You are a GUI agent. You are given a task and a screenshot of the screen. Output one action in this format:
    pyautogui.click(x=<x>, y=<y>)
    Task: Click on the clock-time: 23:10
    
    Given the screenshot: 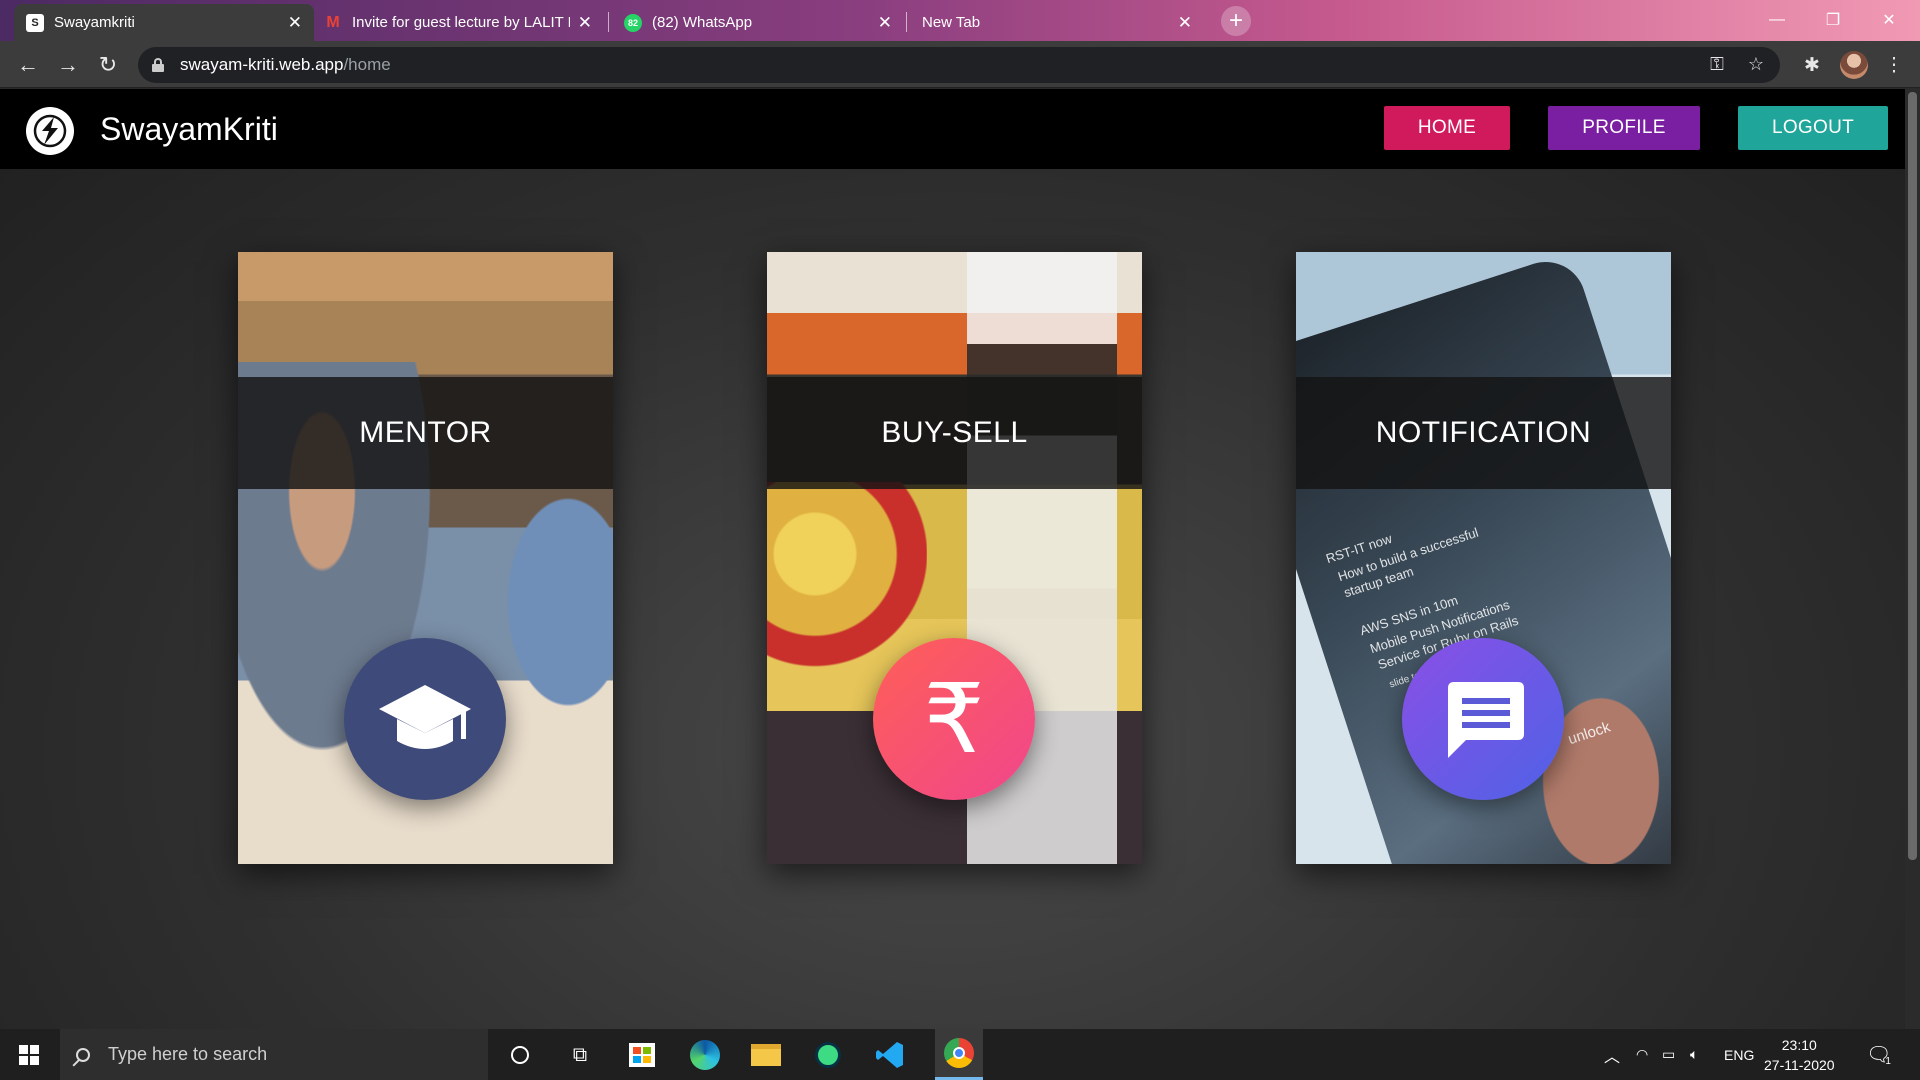 What is the action you would take?
    pyautogui.click(x=1799, y=1045)
    